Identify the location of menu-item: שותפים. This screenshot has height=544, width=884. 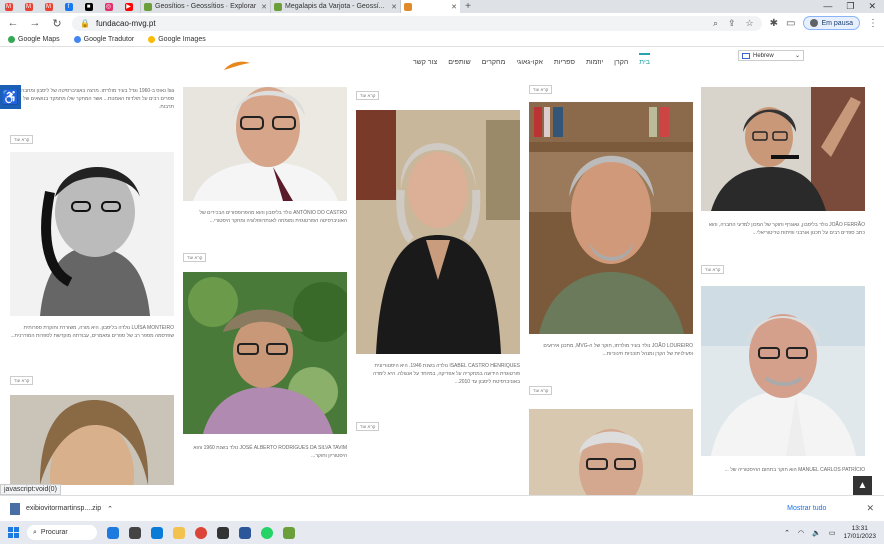
(459, 59).